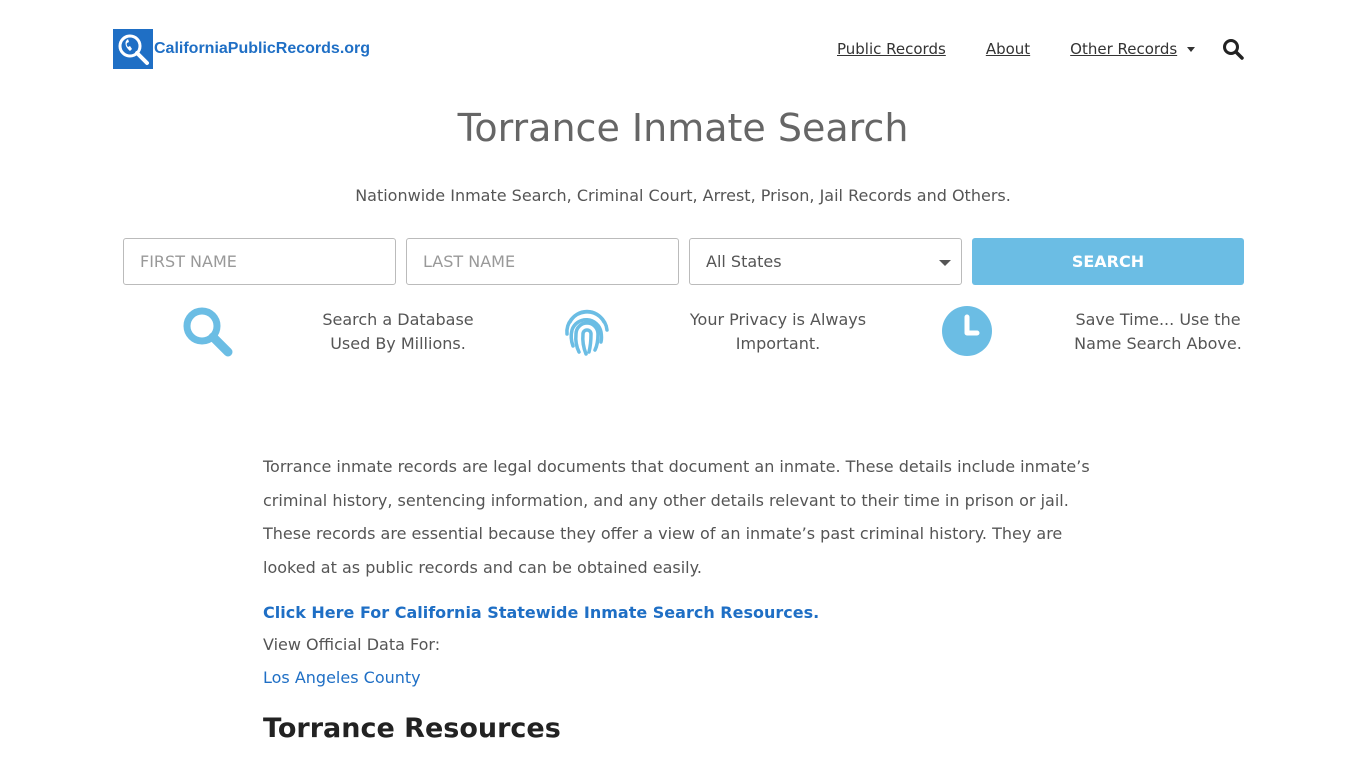  What do you see at coordinates (825, 261) in the screenshot?
I see `state-select: All States` at bounding box center [825, 261].